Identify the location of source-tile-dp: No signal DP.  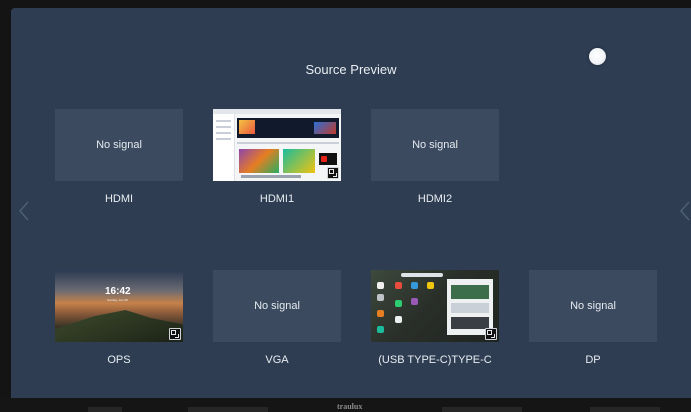
(593, 318).